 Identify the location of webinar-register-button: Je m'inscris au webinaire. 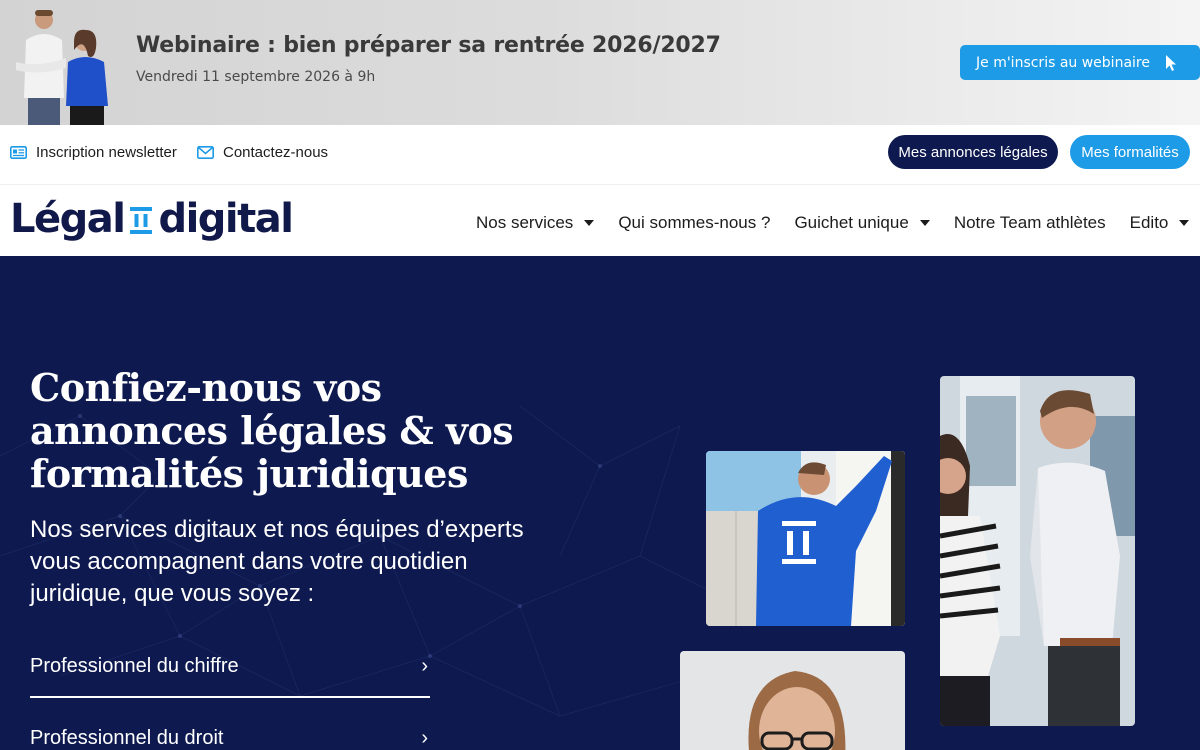
(1080, 62).